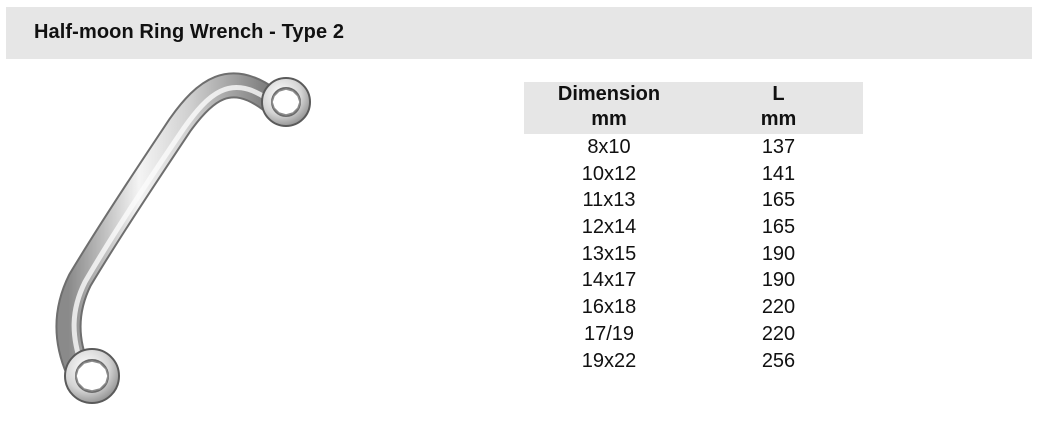 The width and height of the screenshot is (1048, 424). I want to click on column-header-line: L, so click(778, 94).